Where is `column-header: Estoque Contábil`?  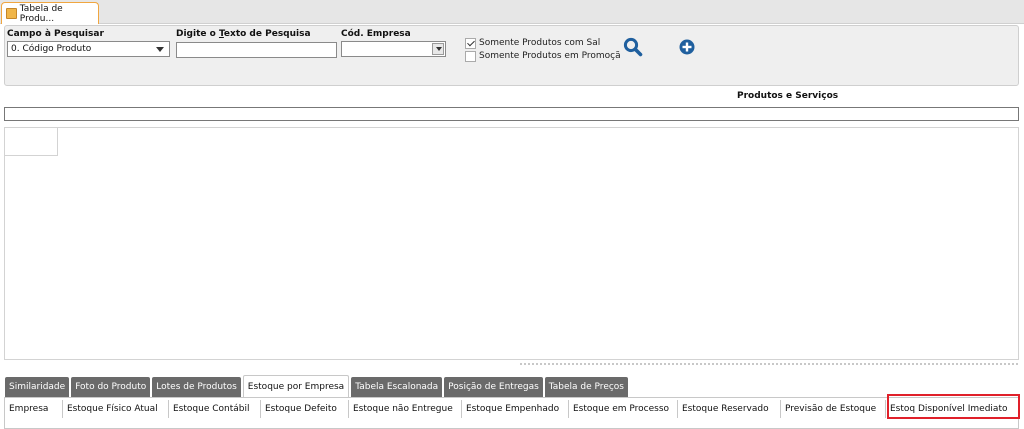
column-header: Estoque Contábil is located at coordinates (215, 409).